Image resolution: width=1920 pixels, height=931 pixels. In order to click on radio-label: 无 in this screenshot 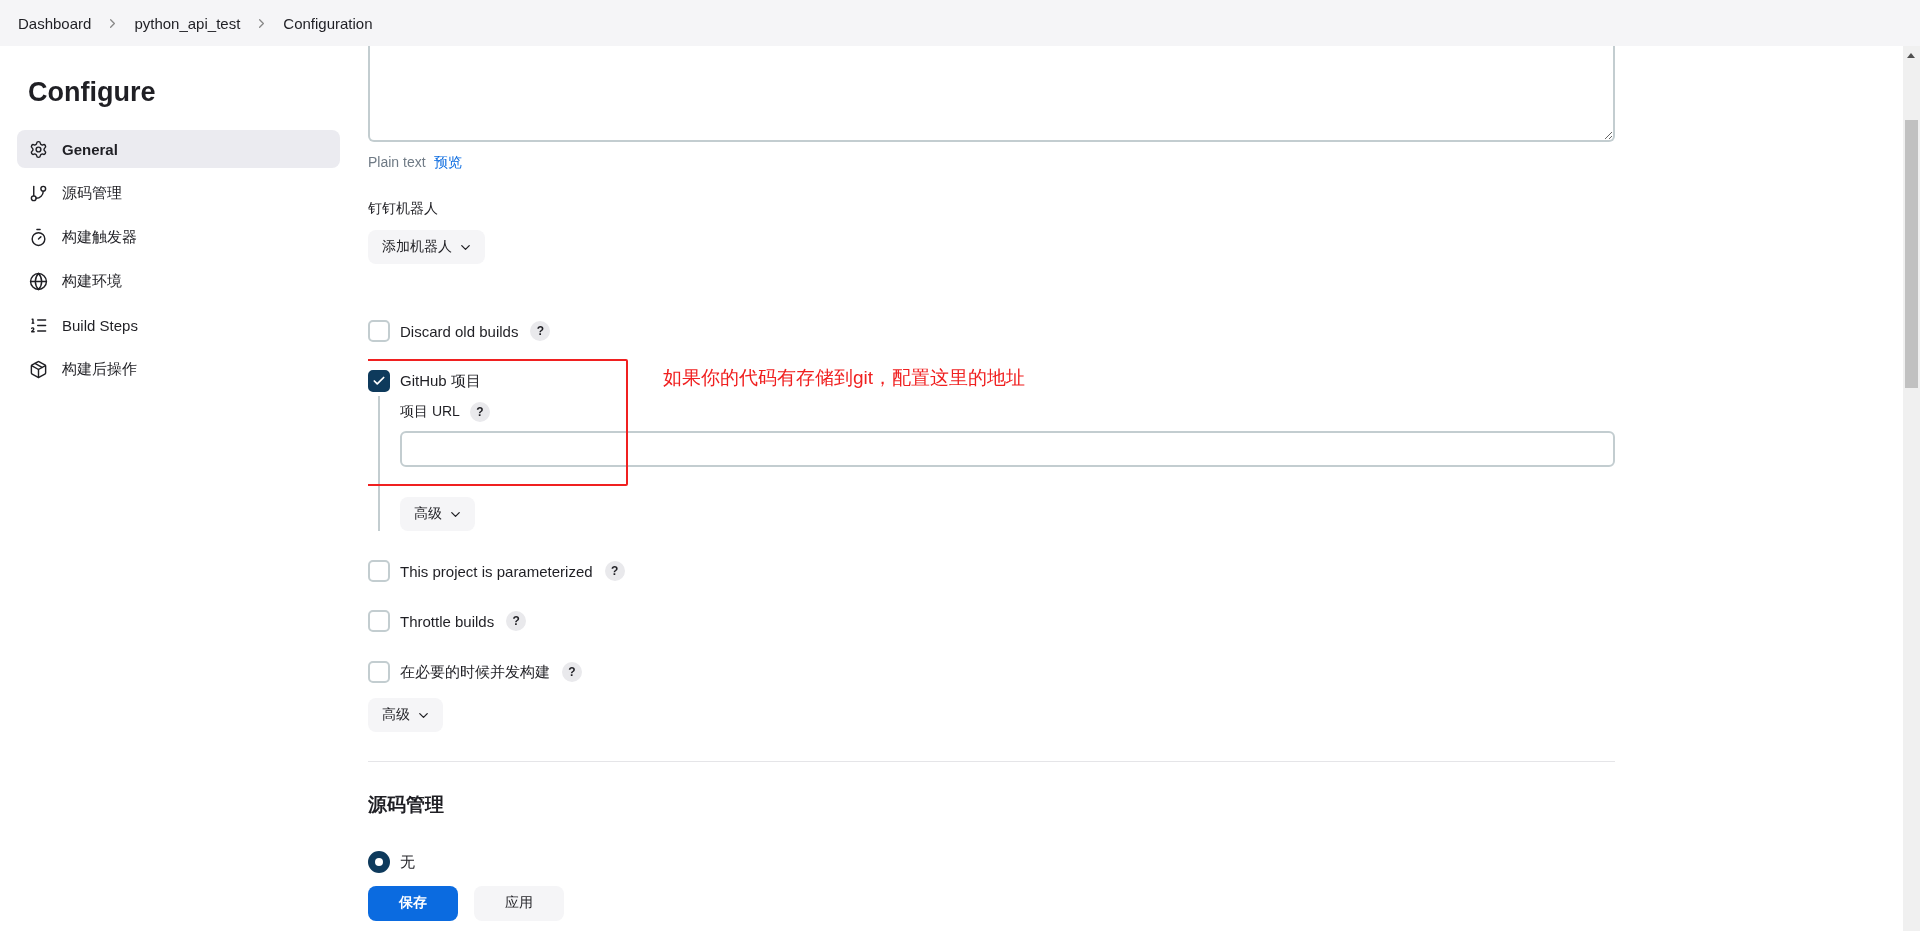, I will do `click(407, 862)`.